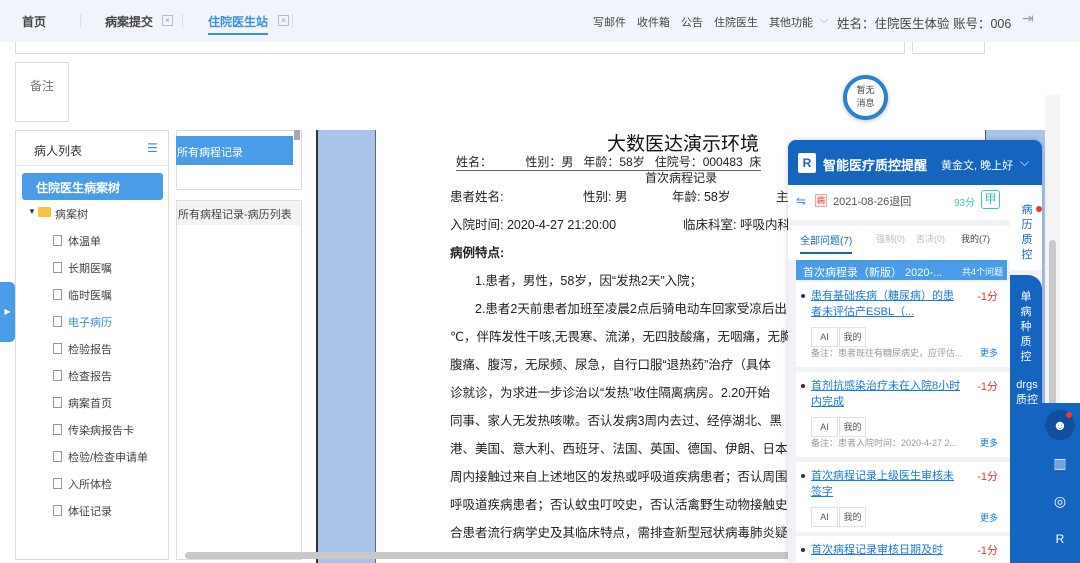  I want to click on document-title: 大数医达演示环境, so click(683, 144).